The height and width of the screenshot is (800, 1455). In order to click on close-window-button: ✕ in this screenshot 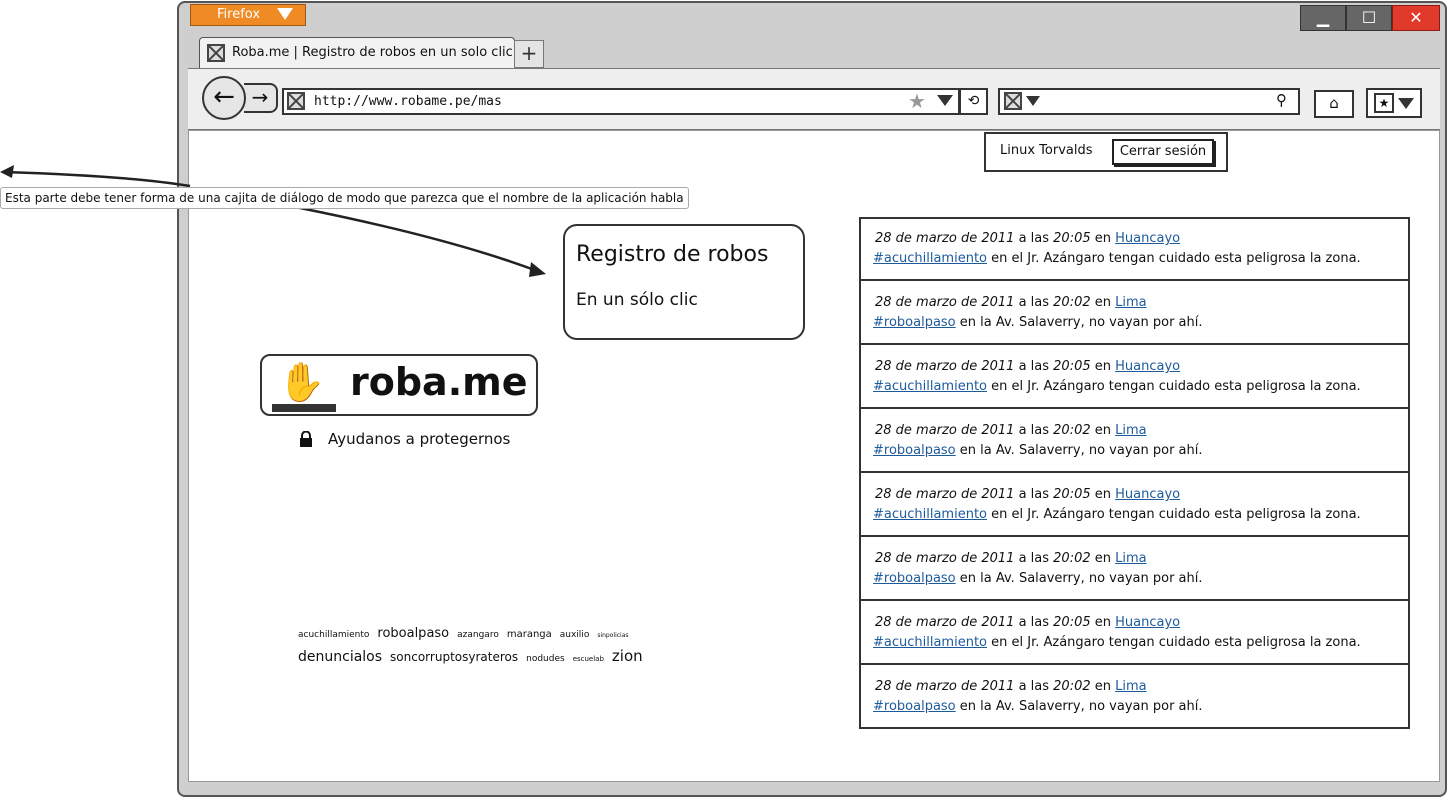, I will do `click(1416, 18)`.